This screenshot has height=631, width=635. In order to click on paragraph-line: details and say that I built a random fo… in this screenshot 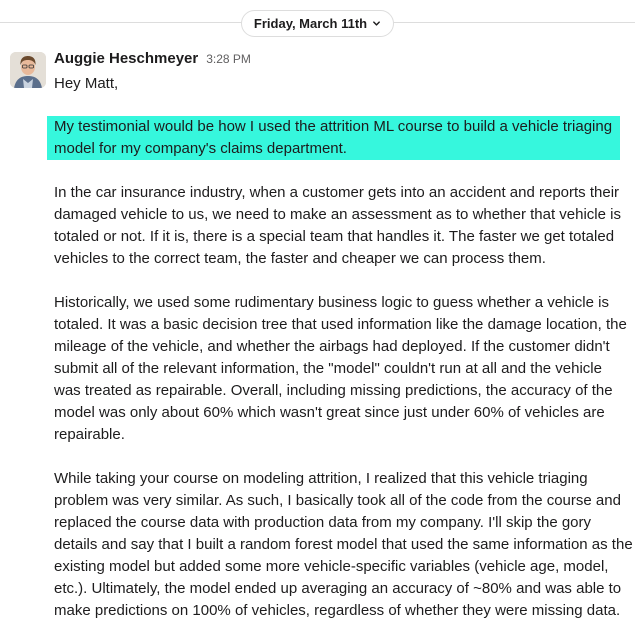, I will do `click(343, 544)`.